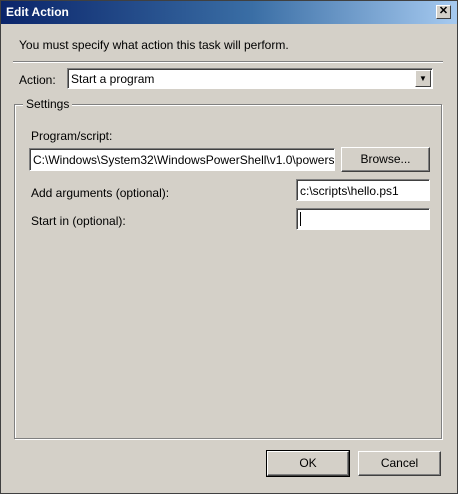 The image size is (458, 494). Describe the element at coordinates (349, 191) in the screenshot. I see `add-arguments-value: c:\scripts\hello.ps1` at that location.